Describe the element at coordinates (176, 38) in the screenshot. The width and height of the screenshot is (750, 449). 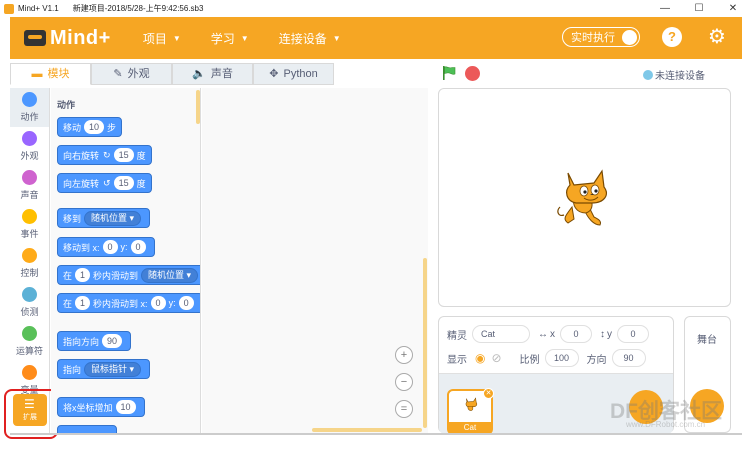
I see `caret-down-icon: ▼` at that location.